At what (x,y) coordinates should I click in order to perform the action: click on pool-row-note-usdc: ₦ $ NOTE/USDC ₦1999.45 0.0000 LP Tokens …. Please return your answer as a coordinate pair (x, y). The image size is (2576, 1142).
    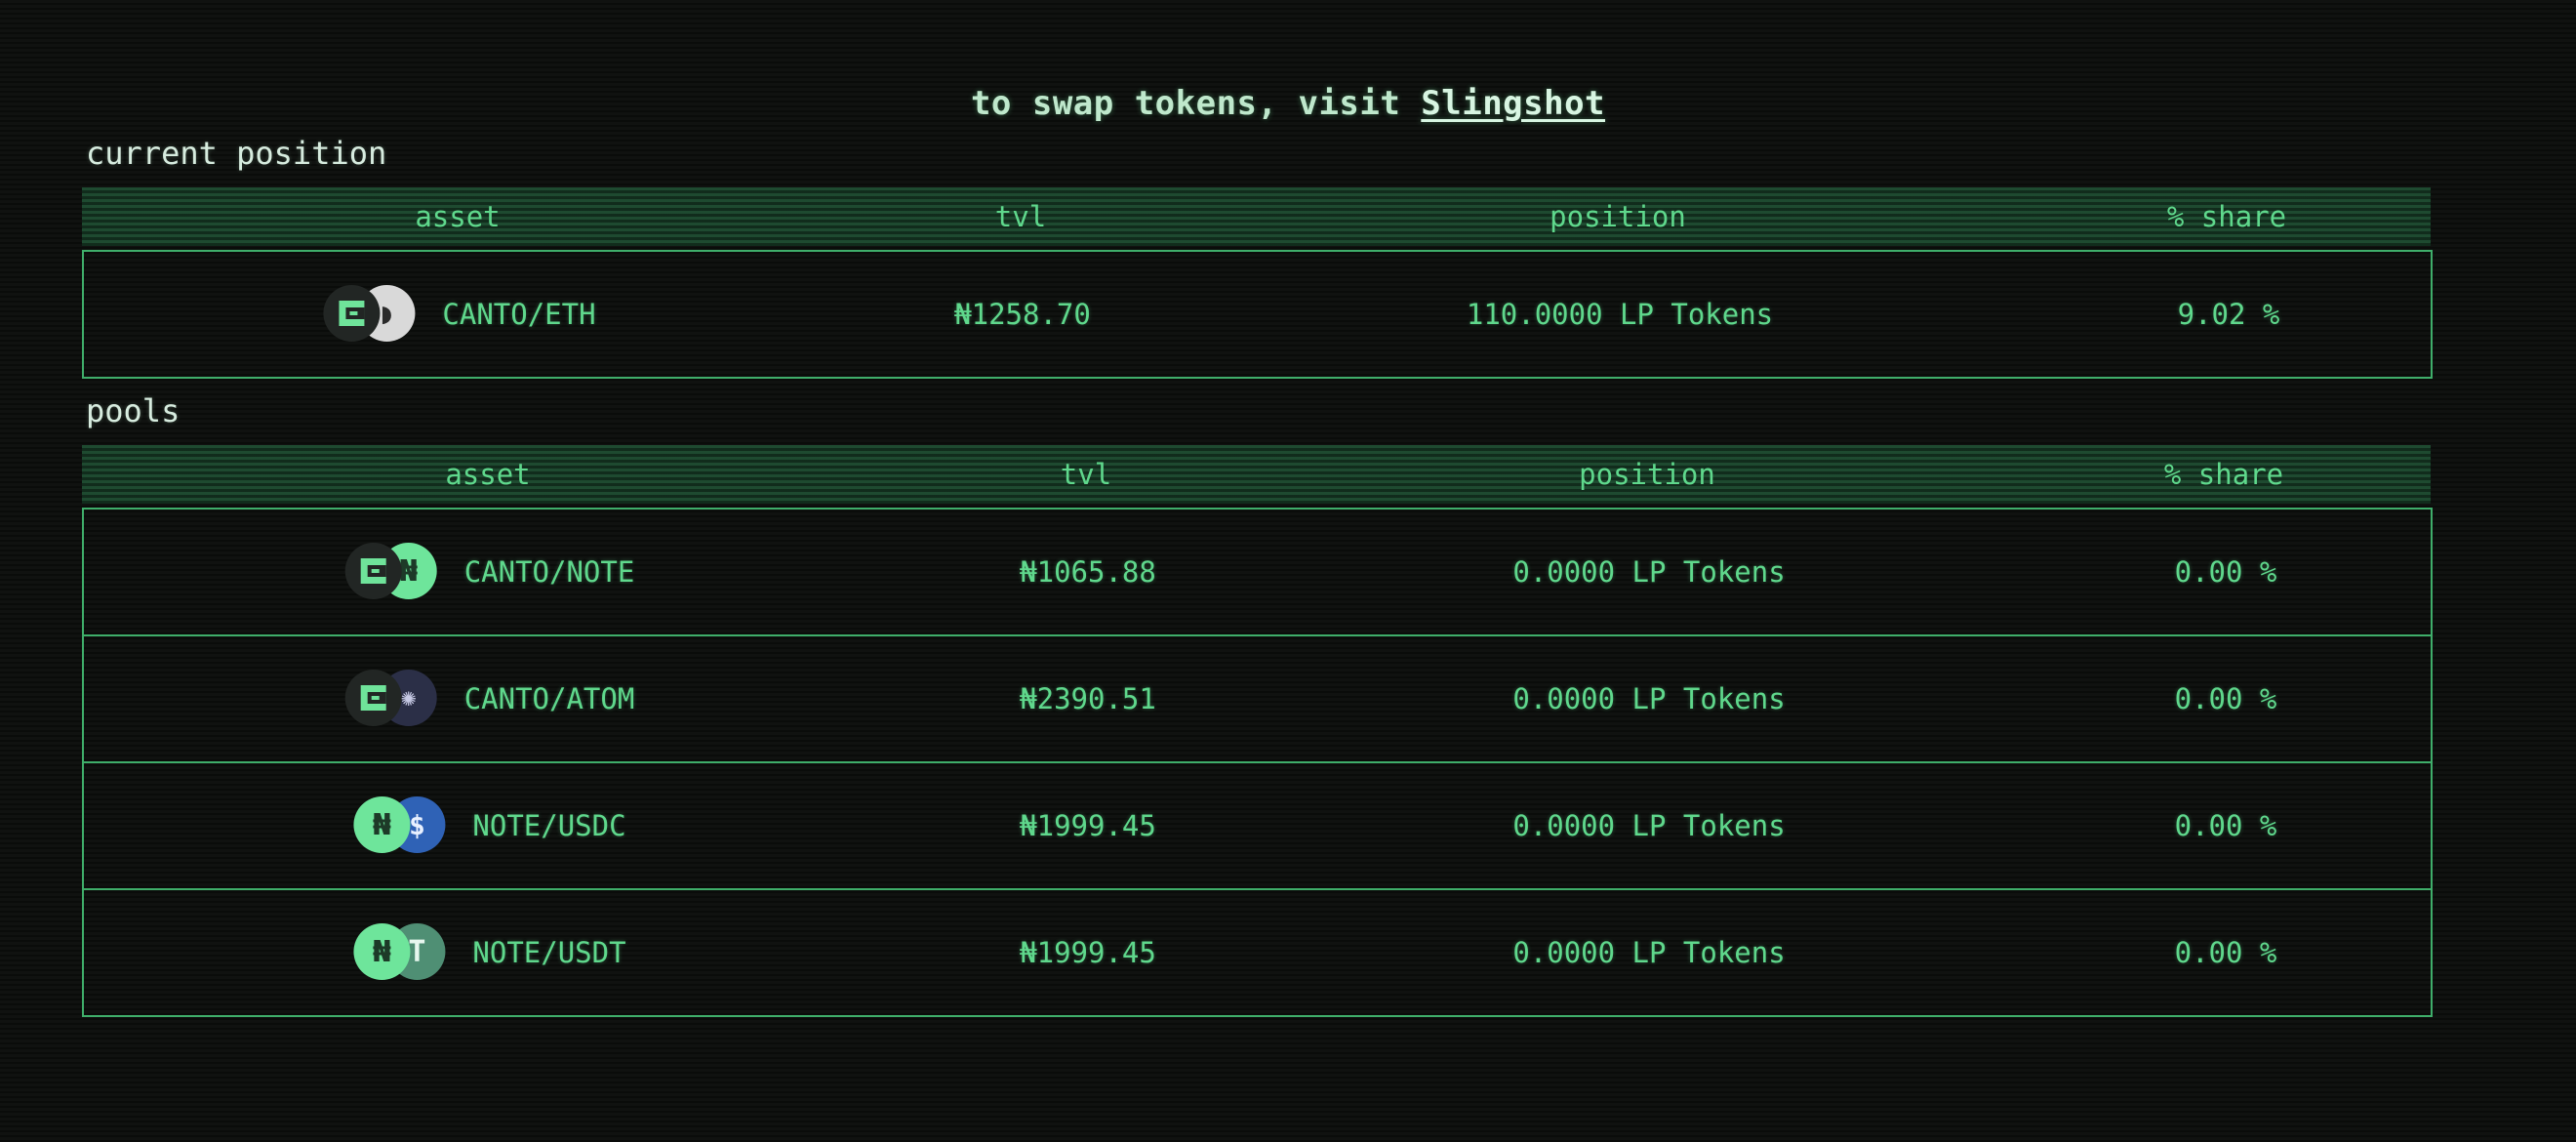
    Looking at the image, I should click on (1257, 825).